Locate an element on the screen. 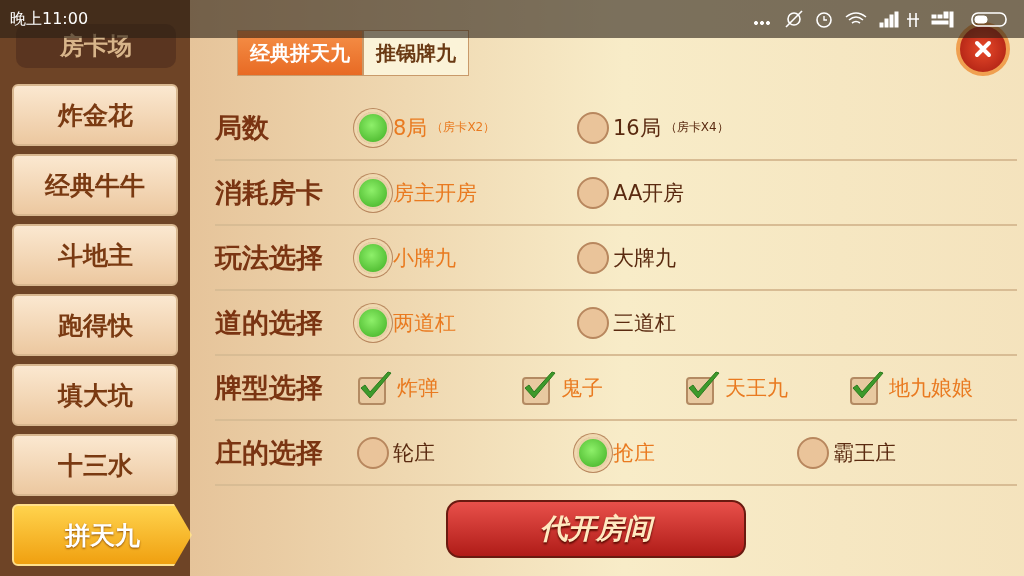  option-label: 8局 is located at coordinates (410, 128).